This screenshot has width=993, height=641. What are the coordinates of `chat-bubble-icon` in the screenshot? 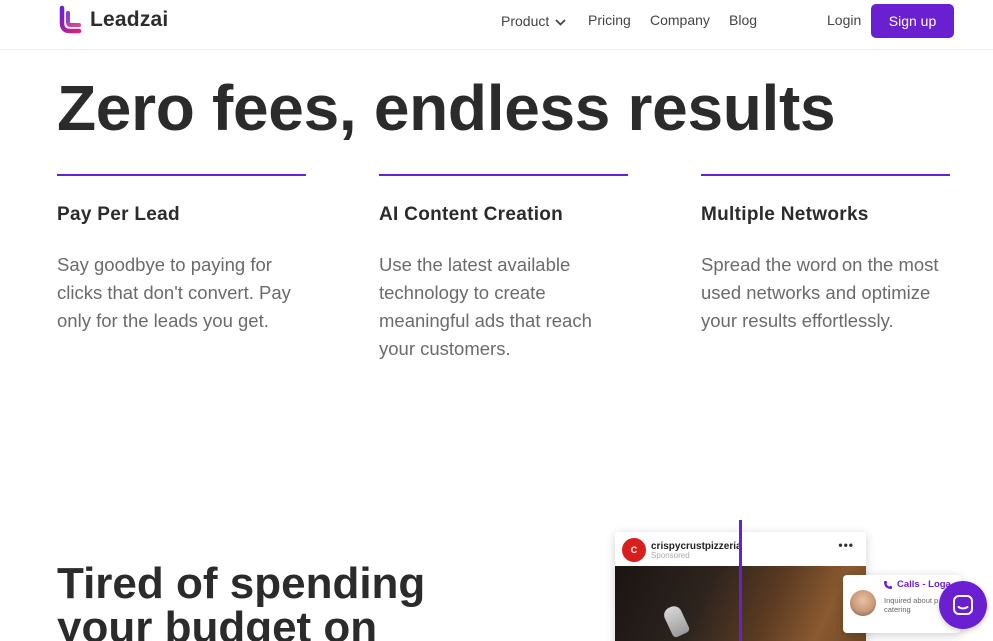 It's located at (963, 605).